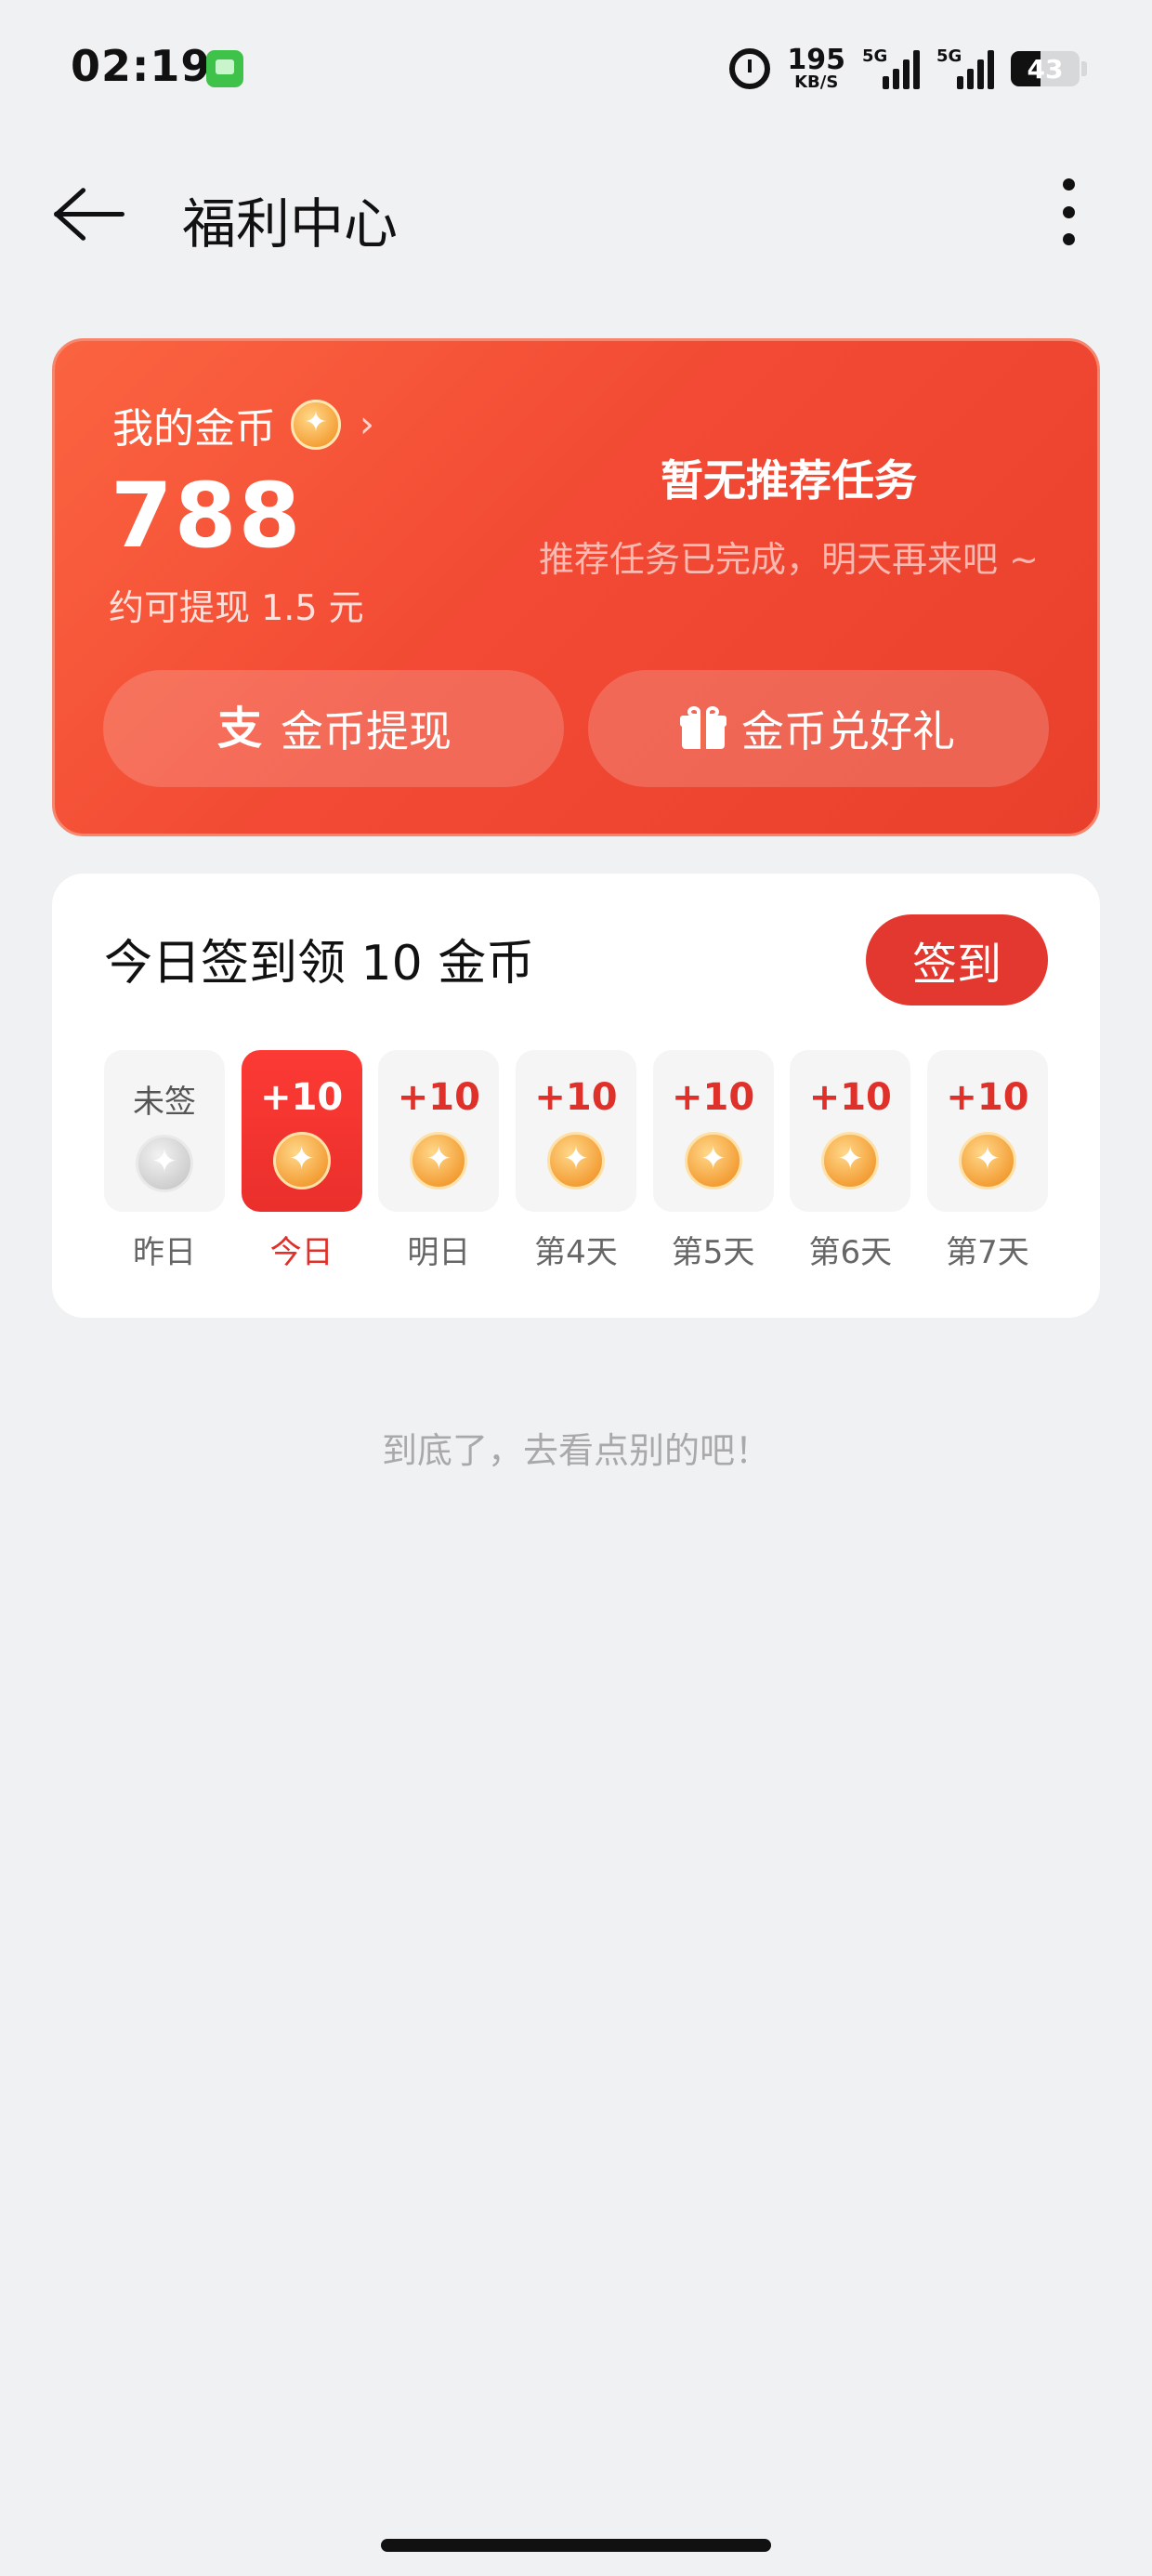 The image size is (1152, 2576). Describe the element at coordinates (439, 1252) in the screenshot. I see `day-label: 明日` at that location.